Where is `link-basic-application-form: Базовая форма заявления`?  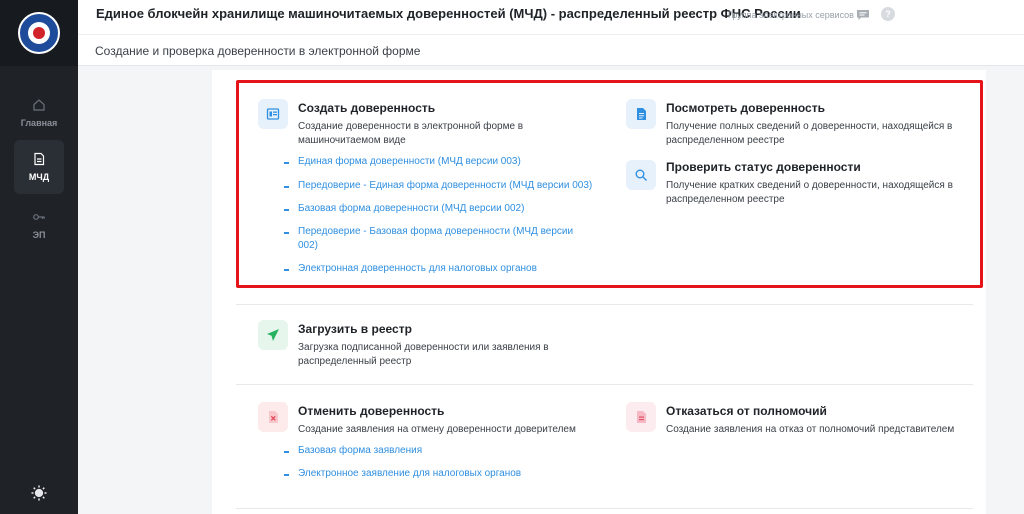 link-basic-application-form: Базовая форма заявления is located at coordinates (448, 451).